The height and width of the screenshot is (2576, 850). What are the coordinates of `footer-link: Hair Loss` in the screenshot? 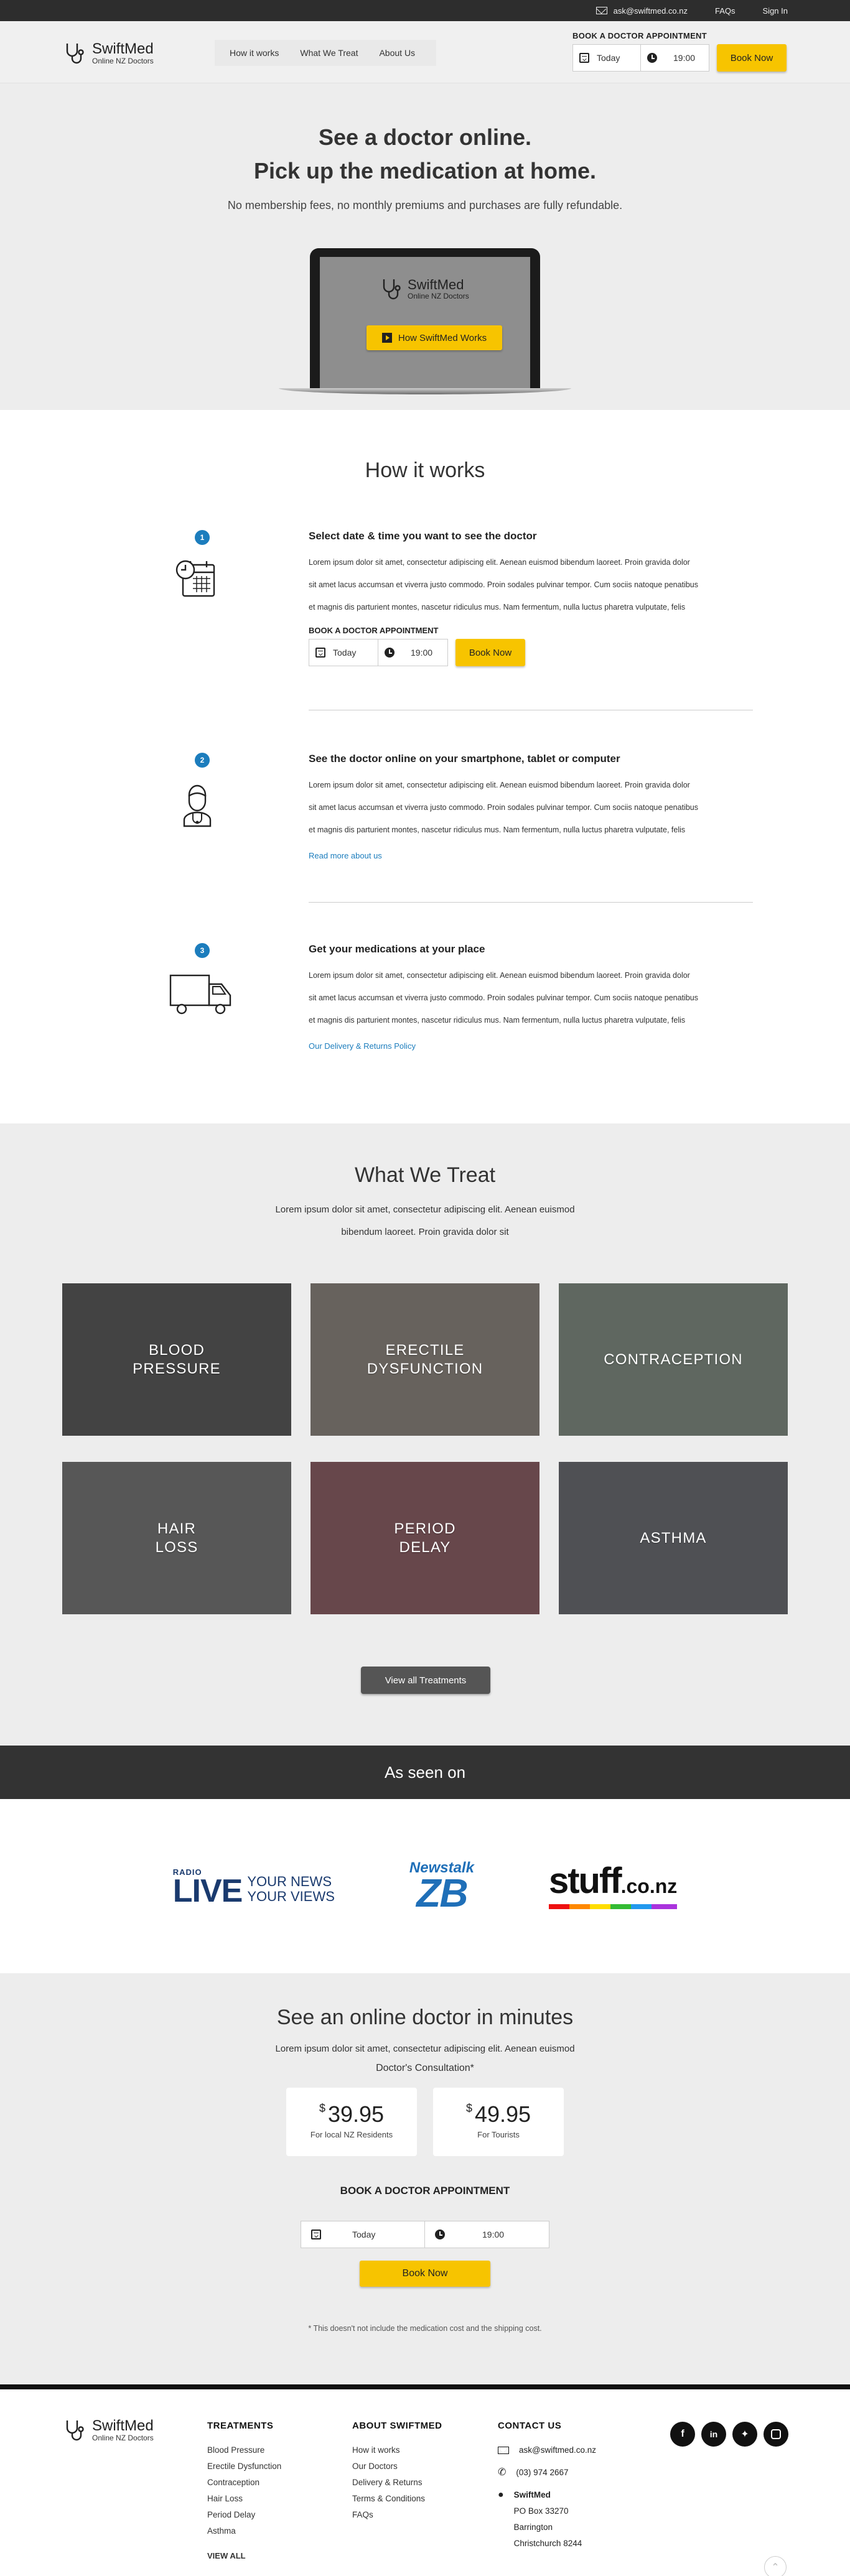 It's located at (244, 2499).